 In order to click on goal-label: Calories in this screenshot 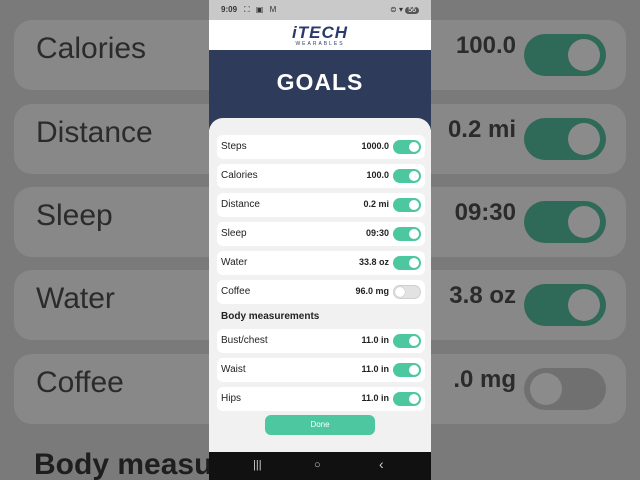, I will do `click(239, 175)`.